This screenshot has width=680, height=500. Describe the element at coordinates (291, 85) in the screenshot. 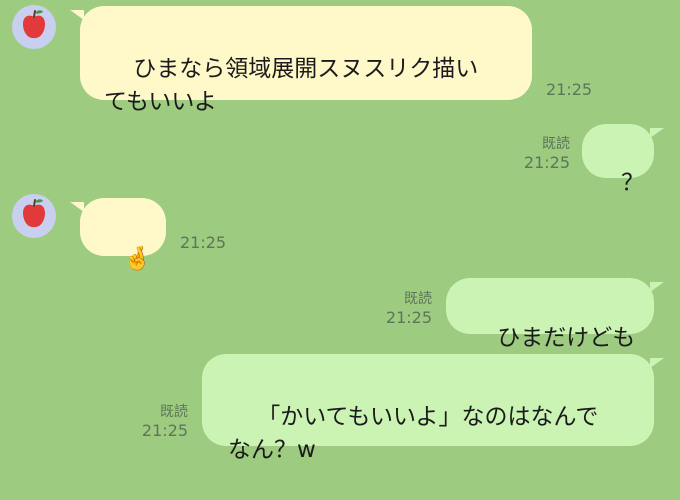

I see `message-text: ひまなら領域展開スヌスリク描い てもいいよ` at that location.